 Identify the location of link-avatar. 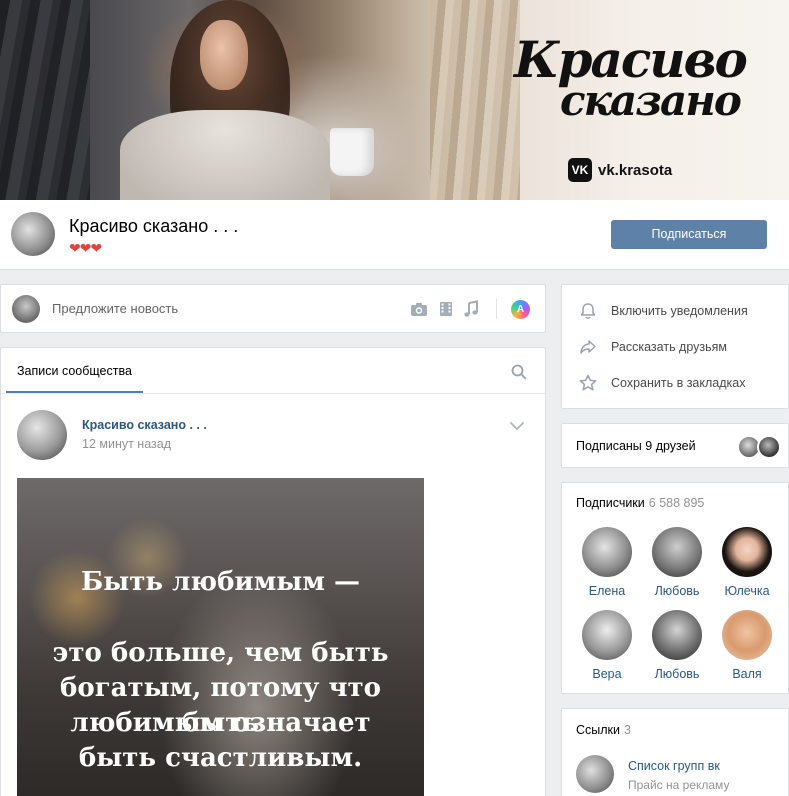
(595, 774).